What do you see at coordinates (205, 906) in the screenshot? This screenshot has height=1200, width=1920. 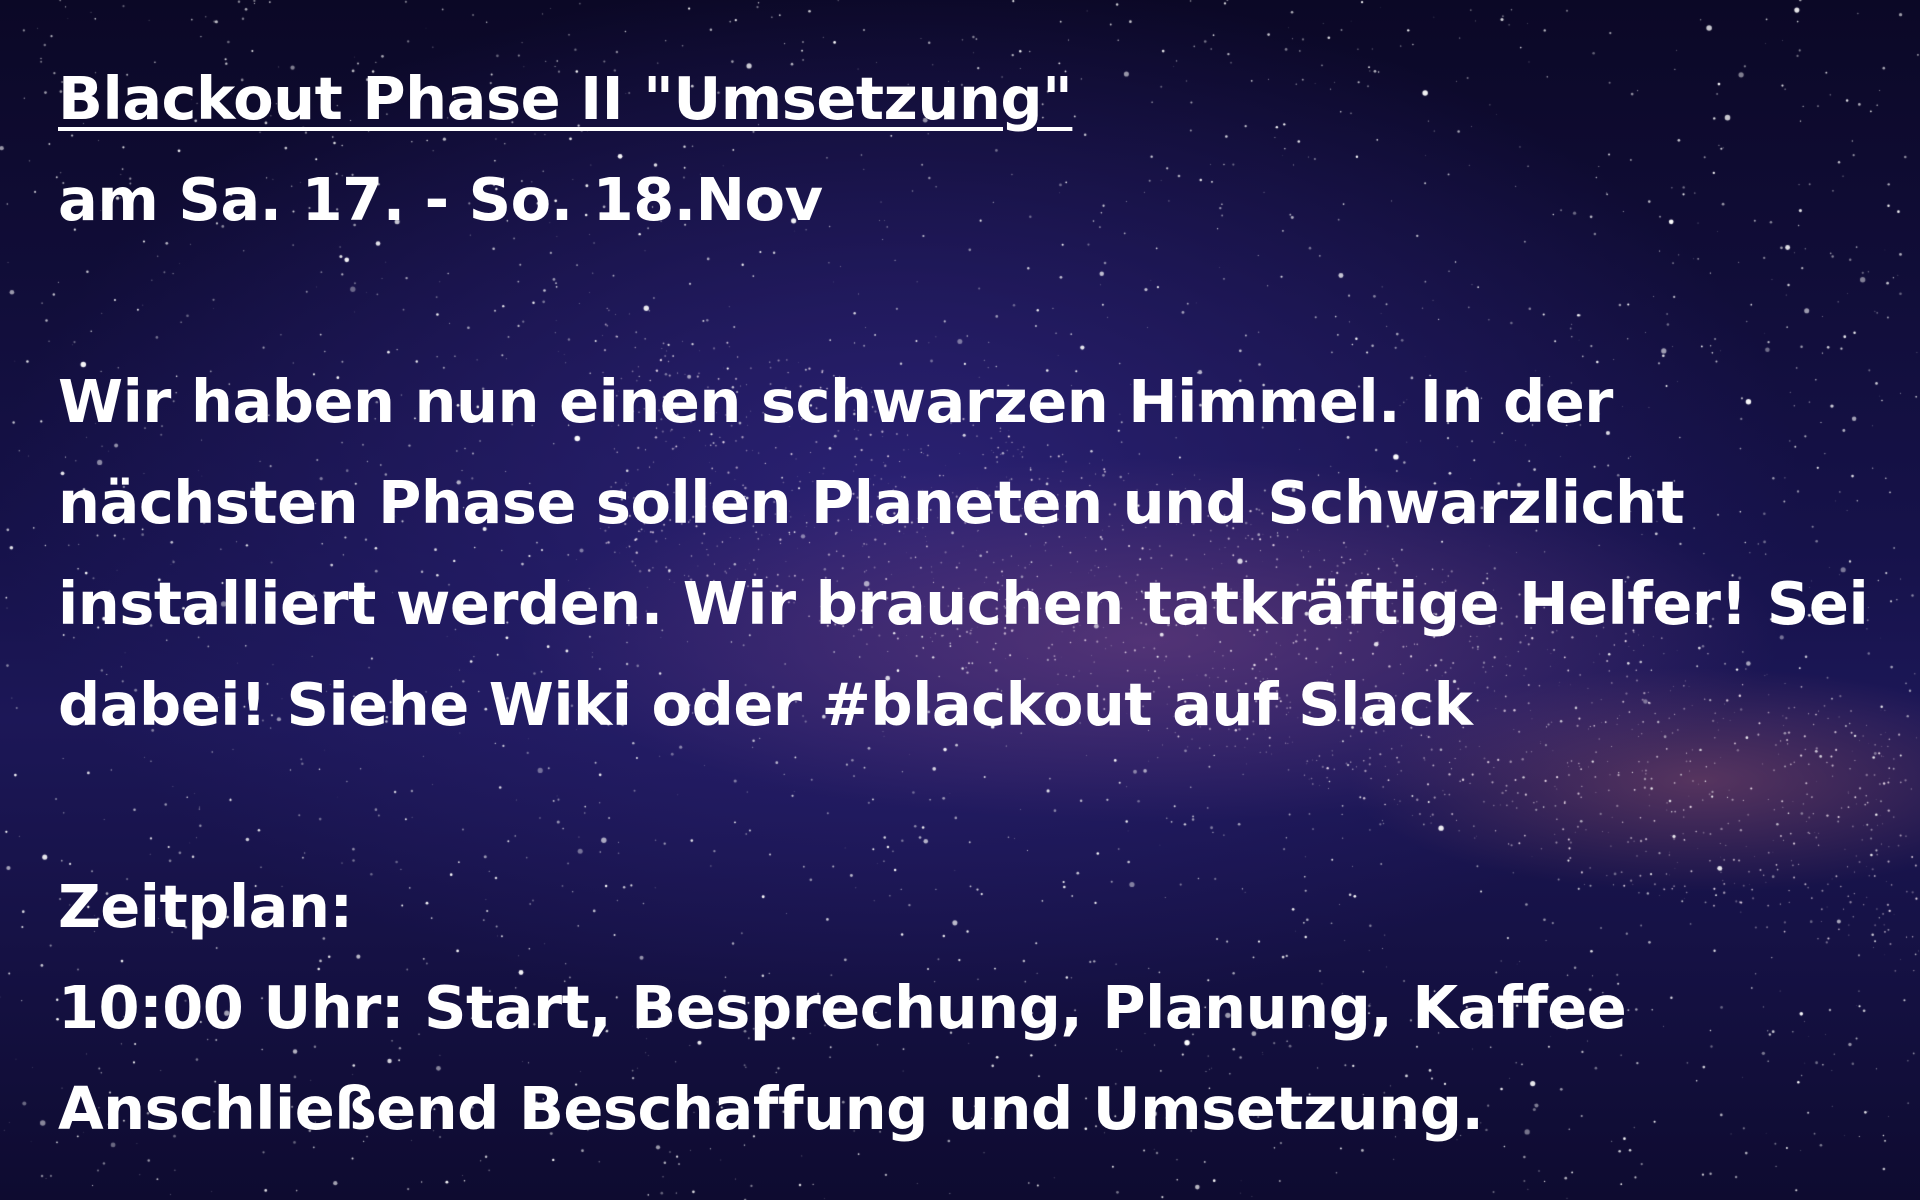 I see `schedule-heading: Zeitplan:` at bounding box center [205, 906].